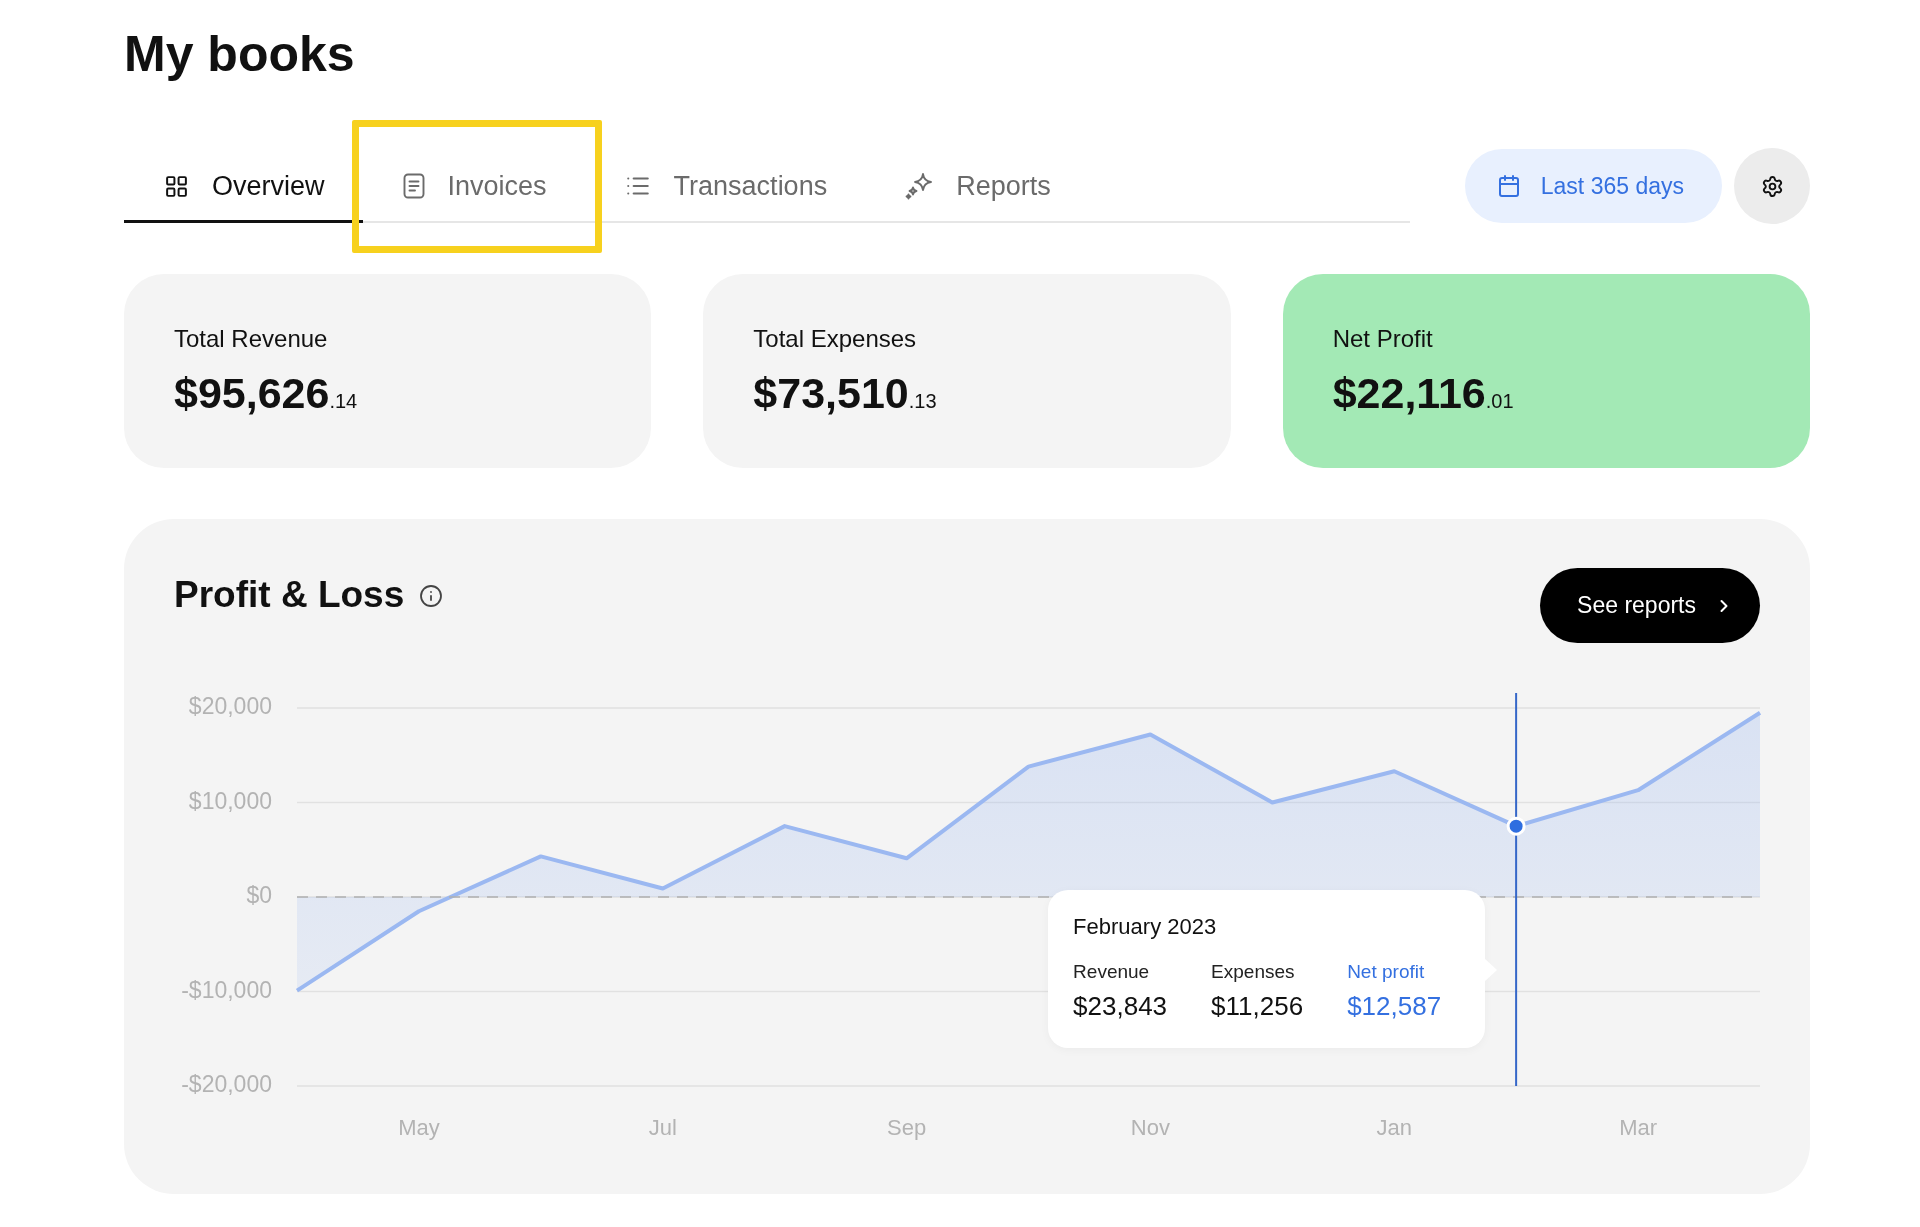 The image size is (1920, 1227). I want to click on card-label: Net Profit, so click(1382, 339).